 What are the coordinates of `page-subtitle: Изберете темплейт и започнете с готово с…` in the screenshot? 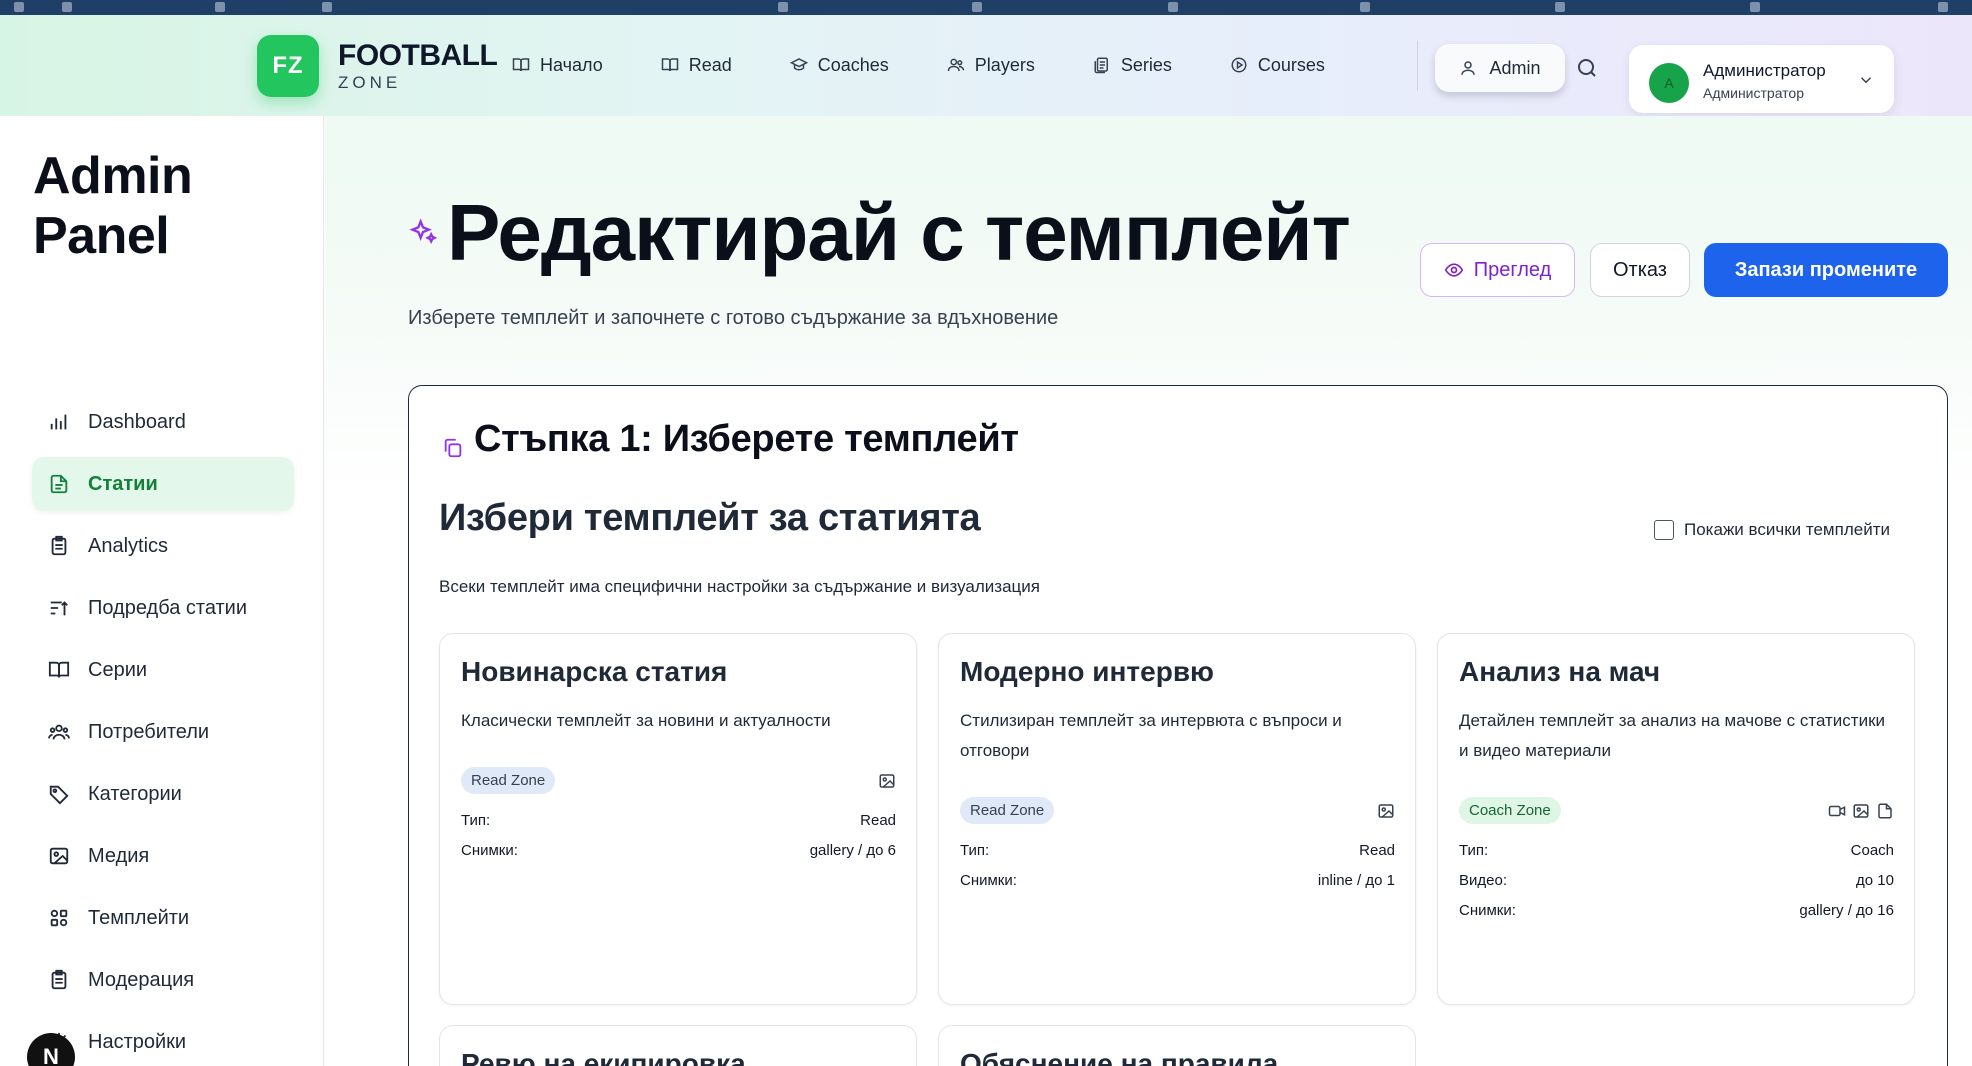 It's located at (733, 318).